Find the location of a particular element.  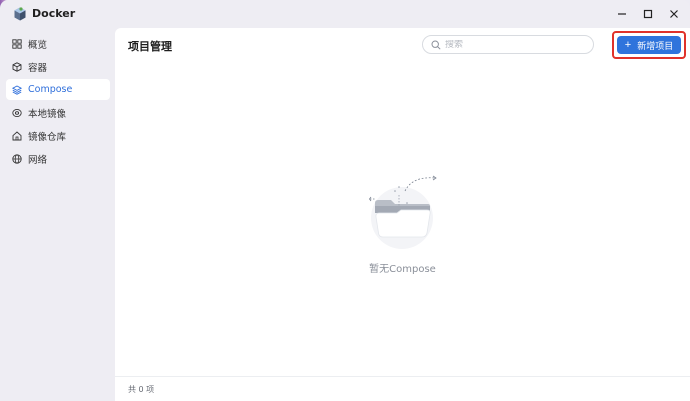

plus-icon: + is located at coordinates (628, 44).